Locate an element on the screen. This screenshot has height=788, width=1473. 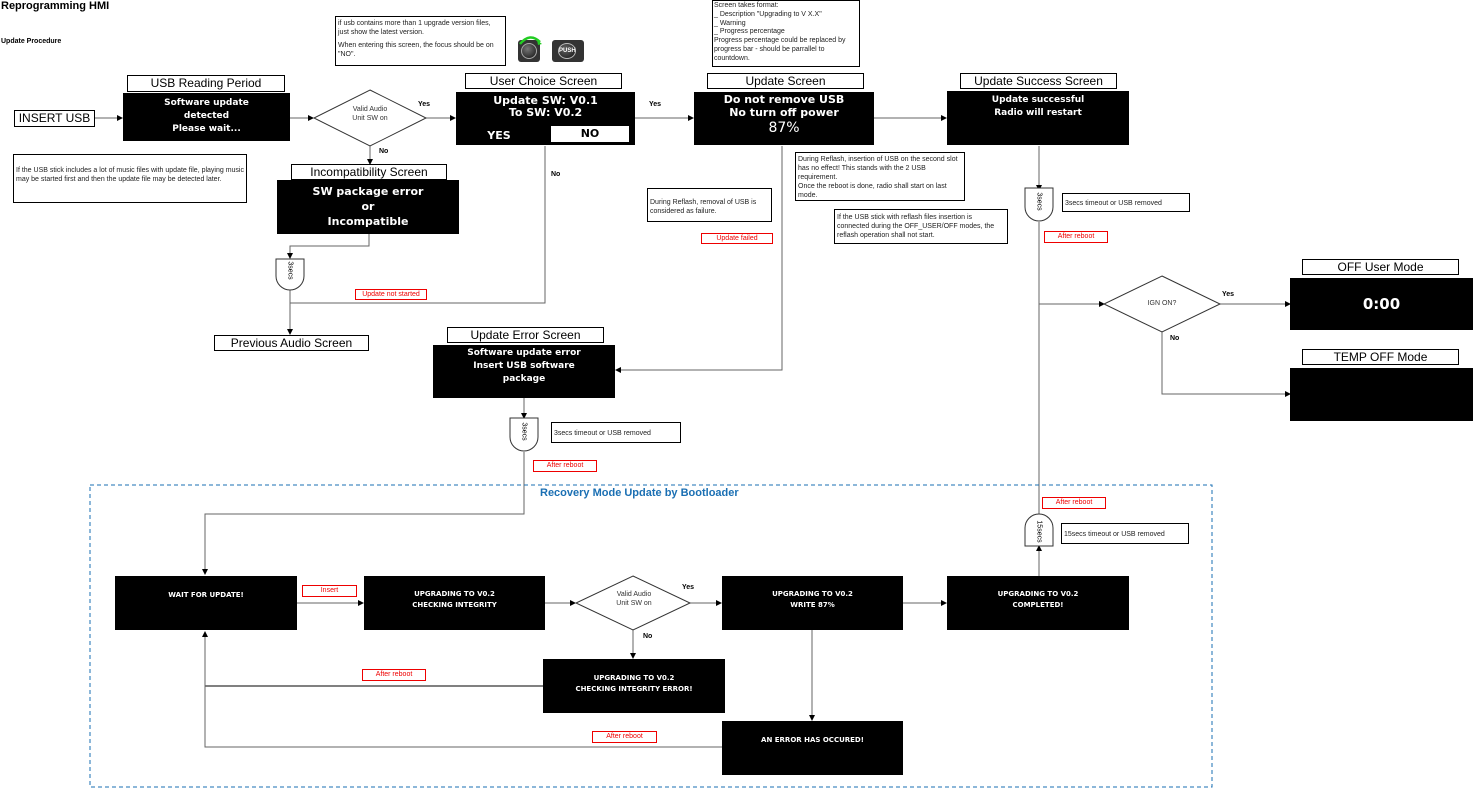
page-subtitle: Update Procedure is located at coordinates (31, 41).